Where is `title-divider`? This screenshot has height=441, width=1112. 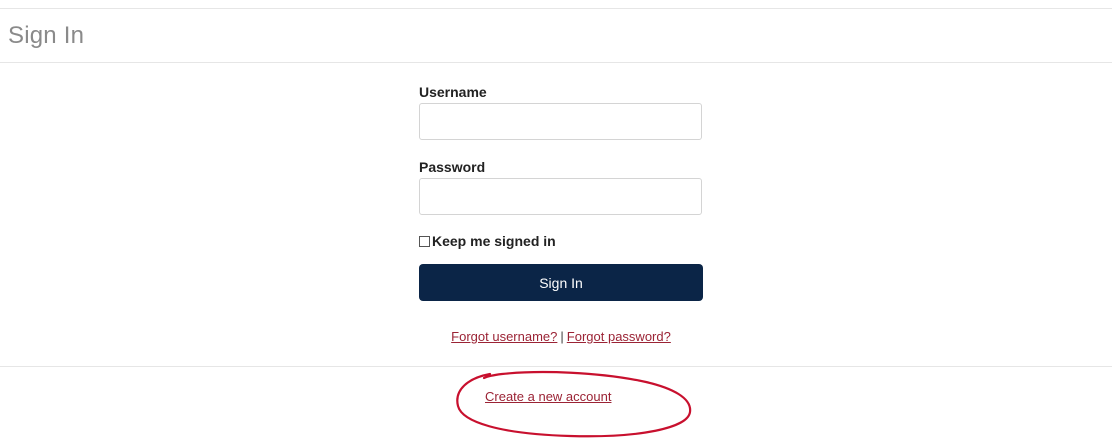
title-divider is located at coordinates (556, 62).